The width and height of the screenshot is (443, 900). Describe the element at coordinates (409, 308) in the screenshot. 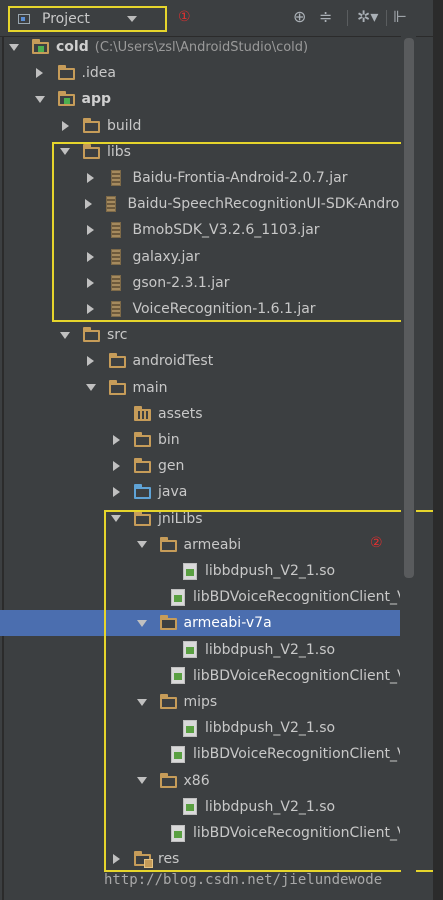

I see `scrollbar-thumb` at that location.